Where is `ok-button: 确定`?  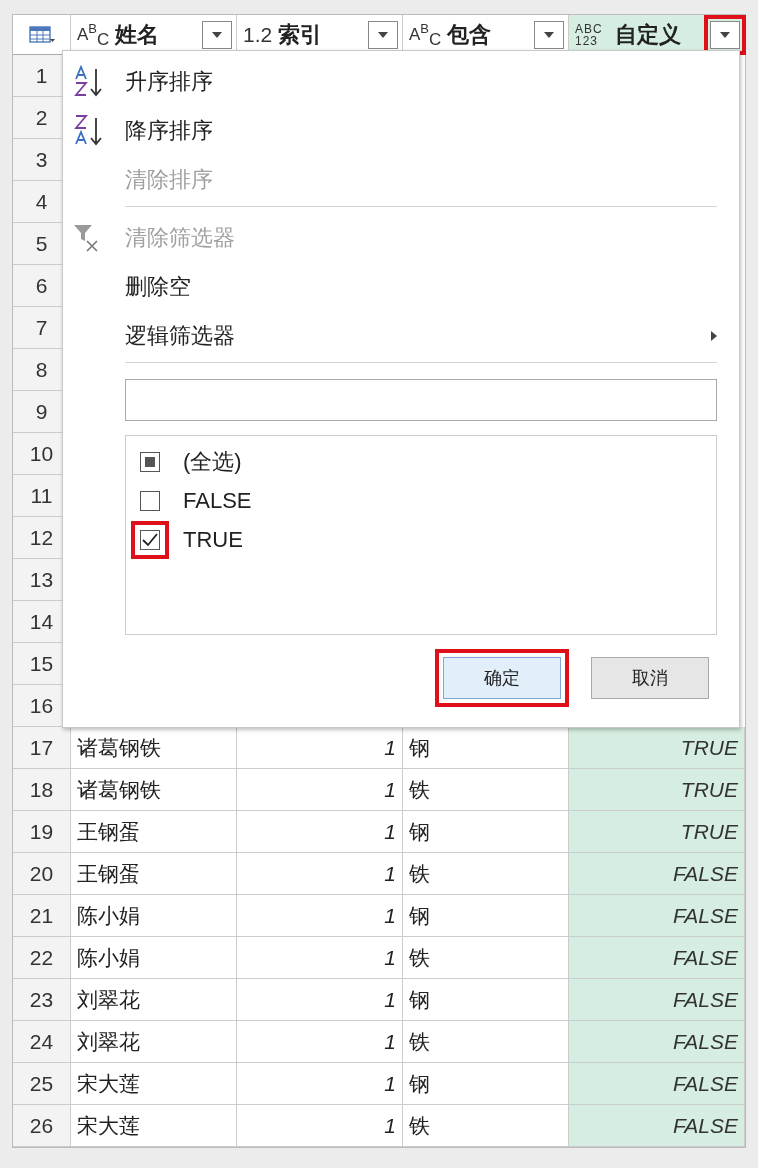 ok-button: 确定 is located at coordinates (502, 678).